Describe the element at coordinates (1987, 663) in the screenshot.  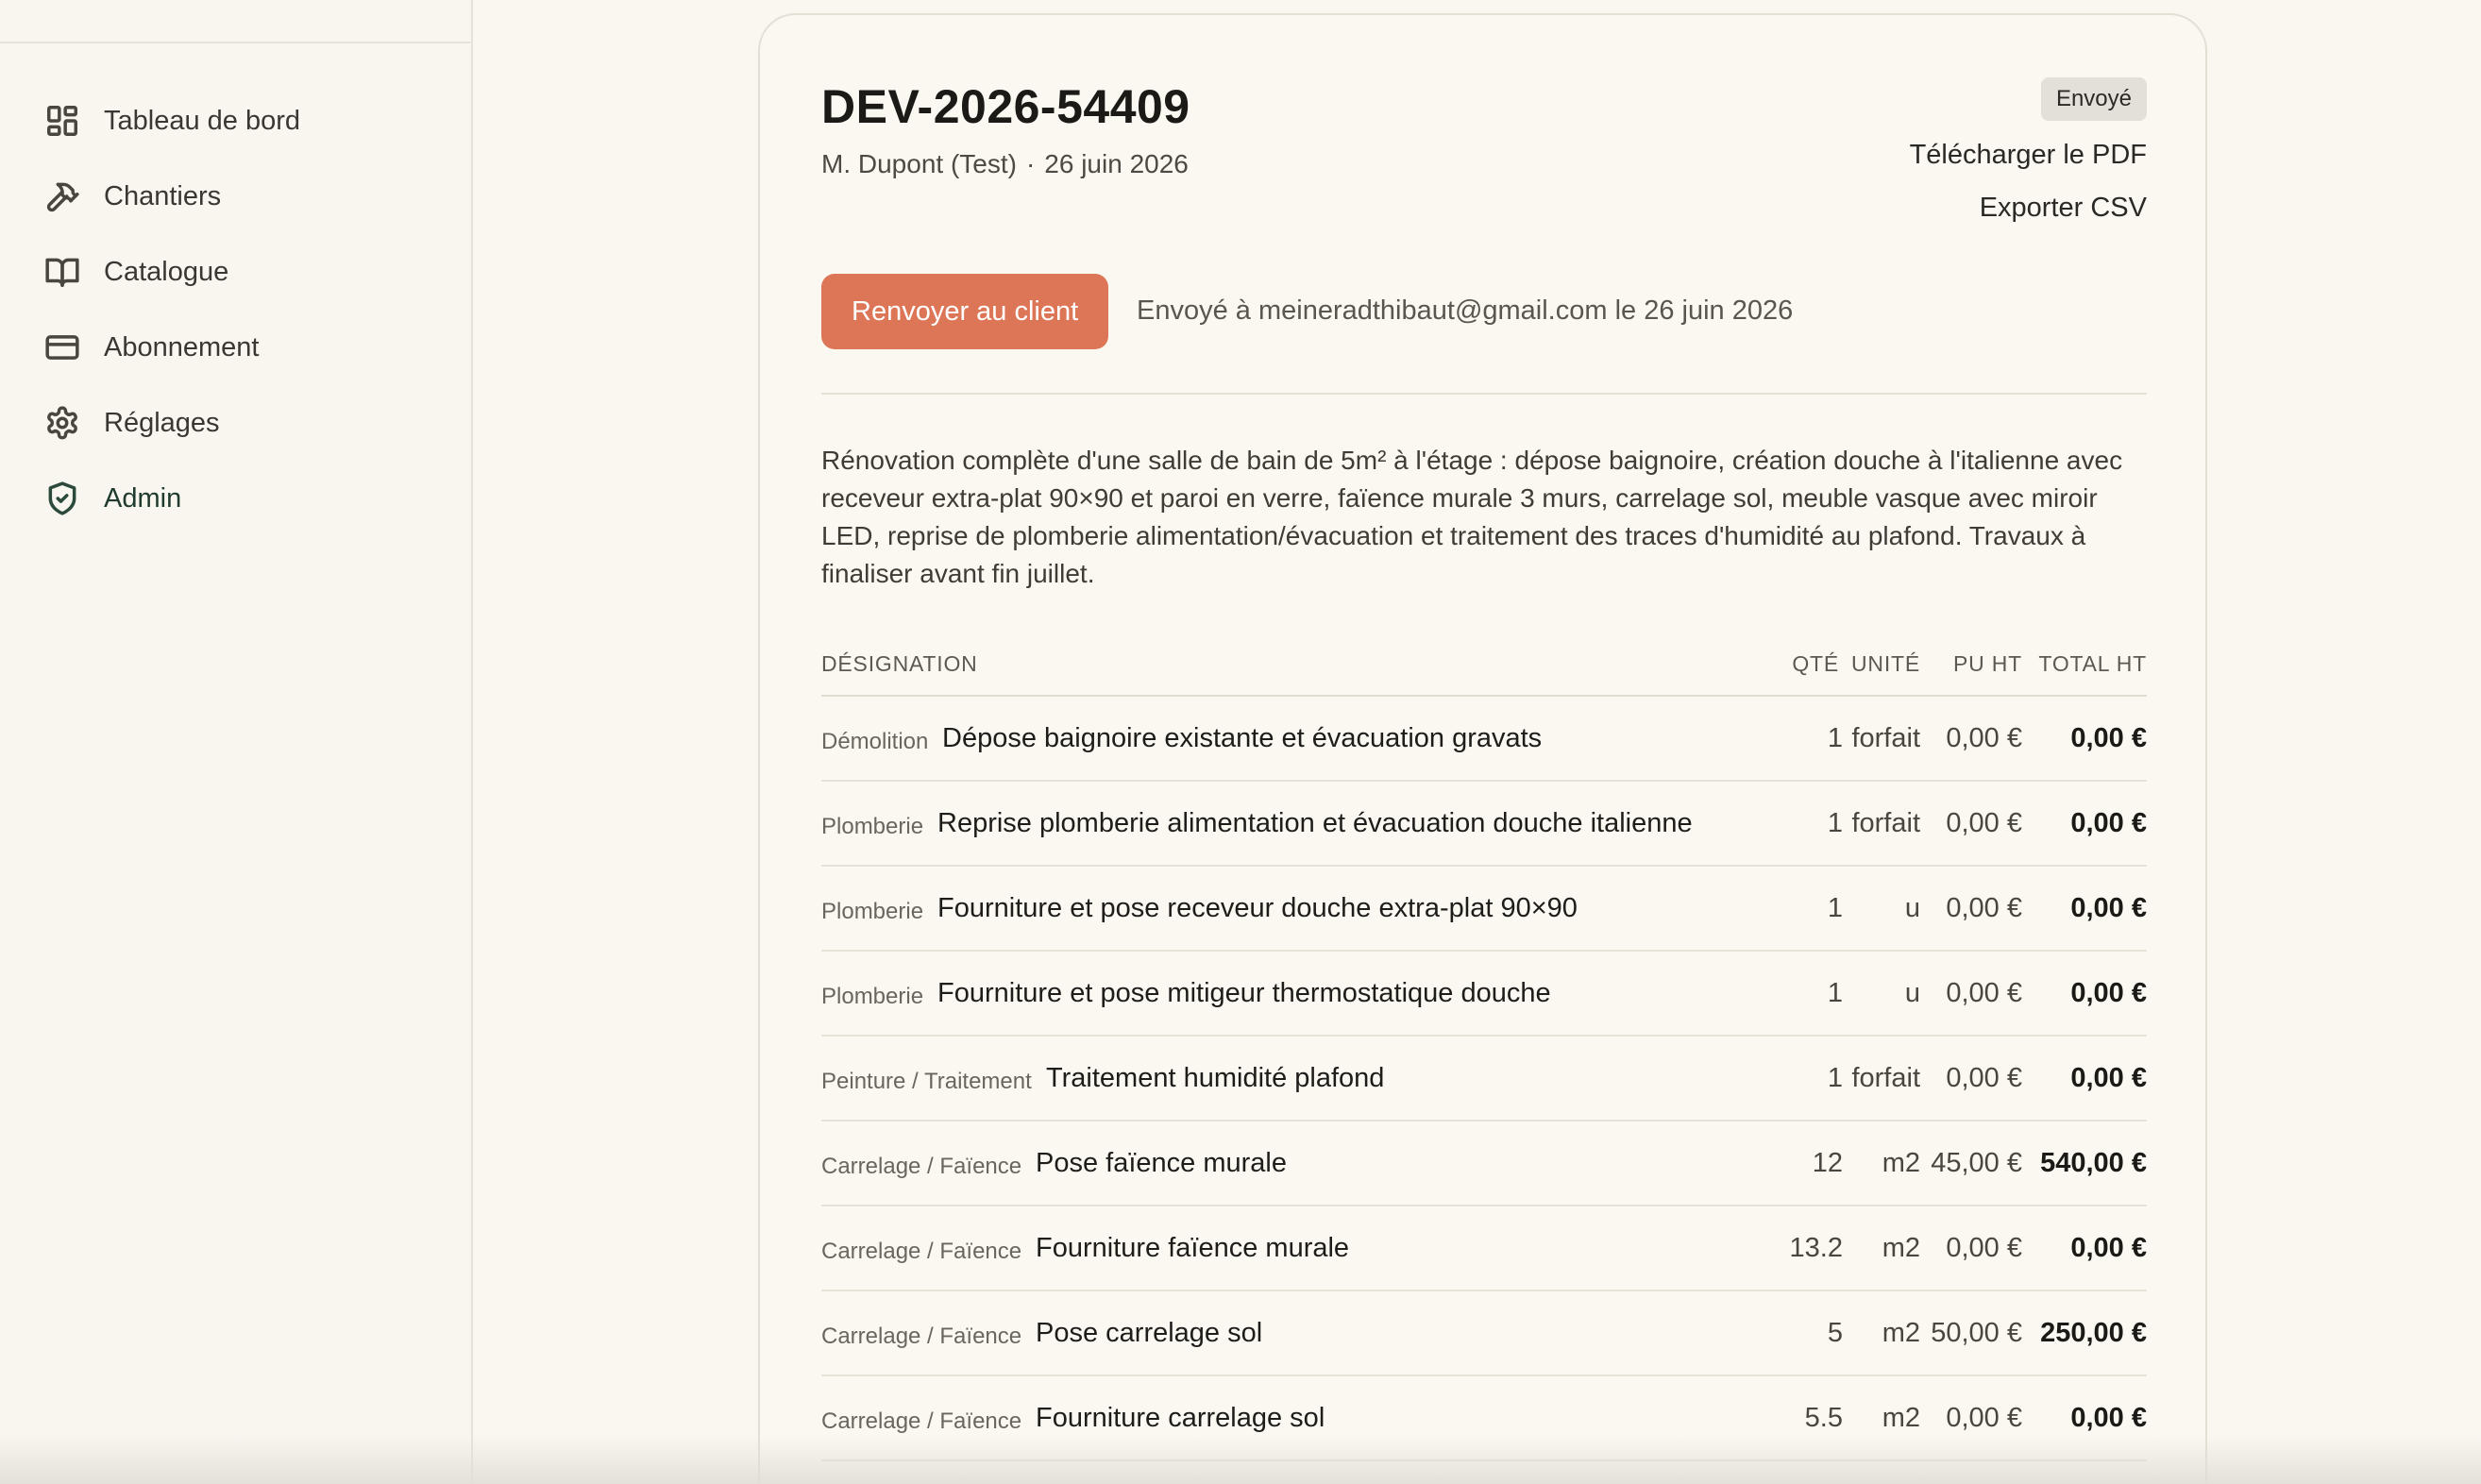
I see `column-header-pu: PU HT` at that location.